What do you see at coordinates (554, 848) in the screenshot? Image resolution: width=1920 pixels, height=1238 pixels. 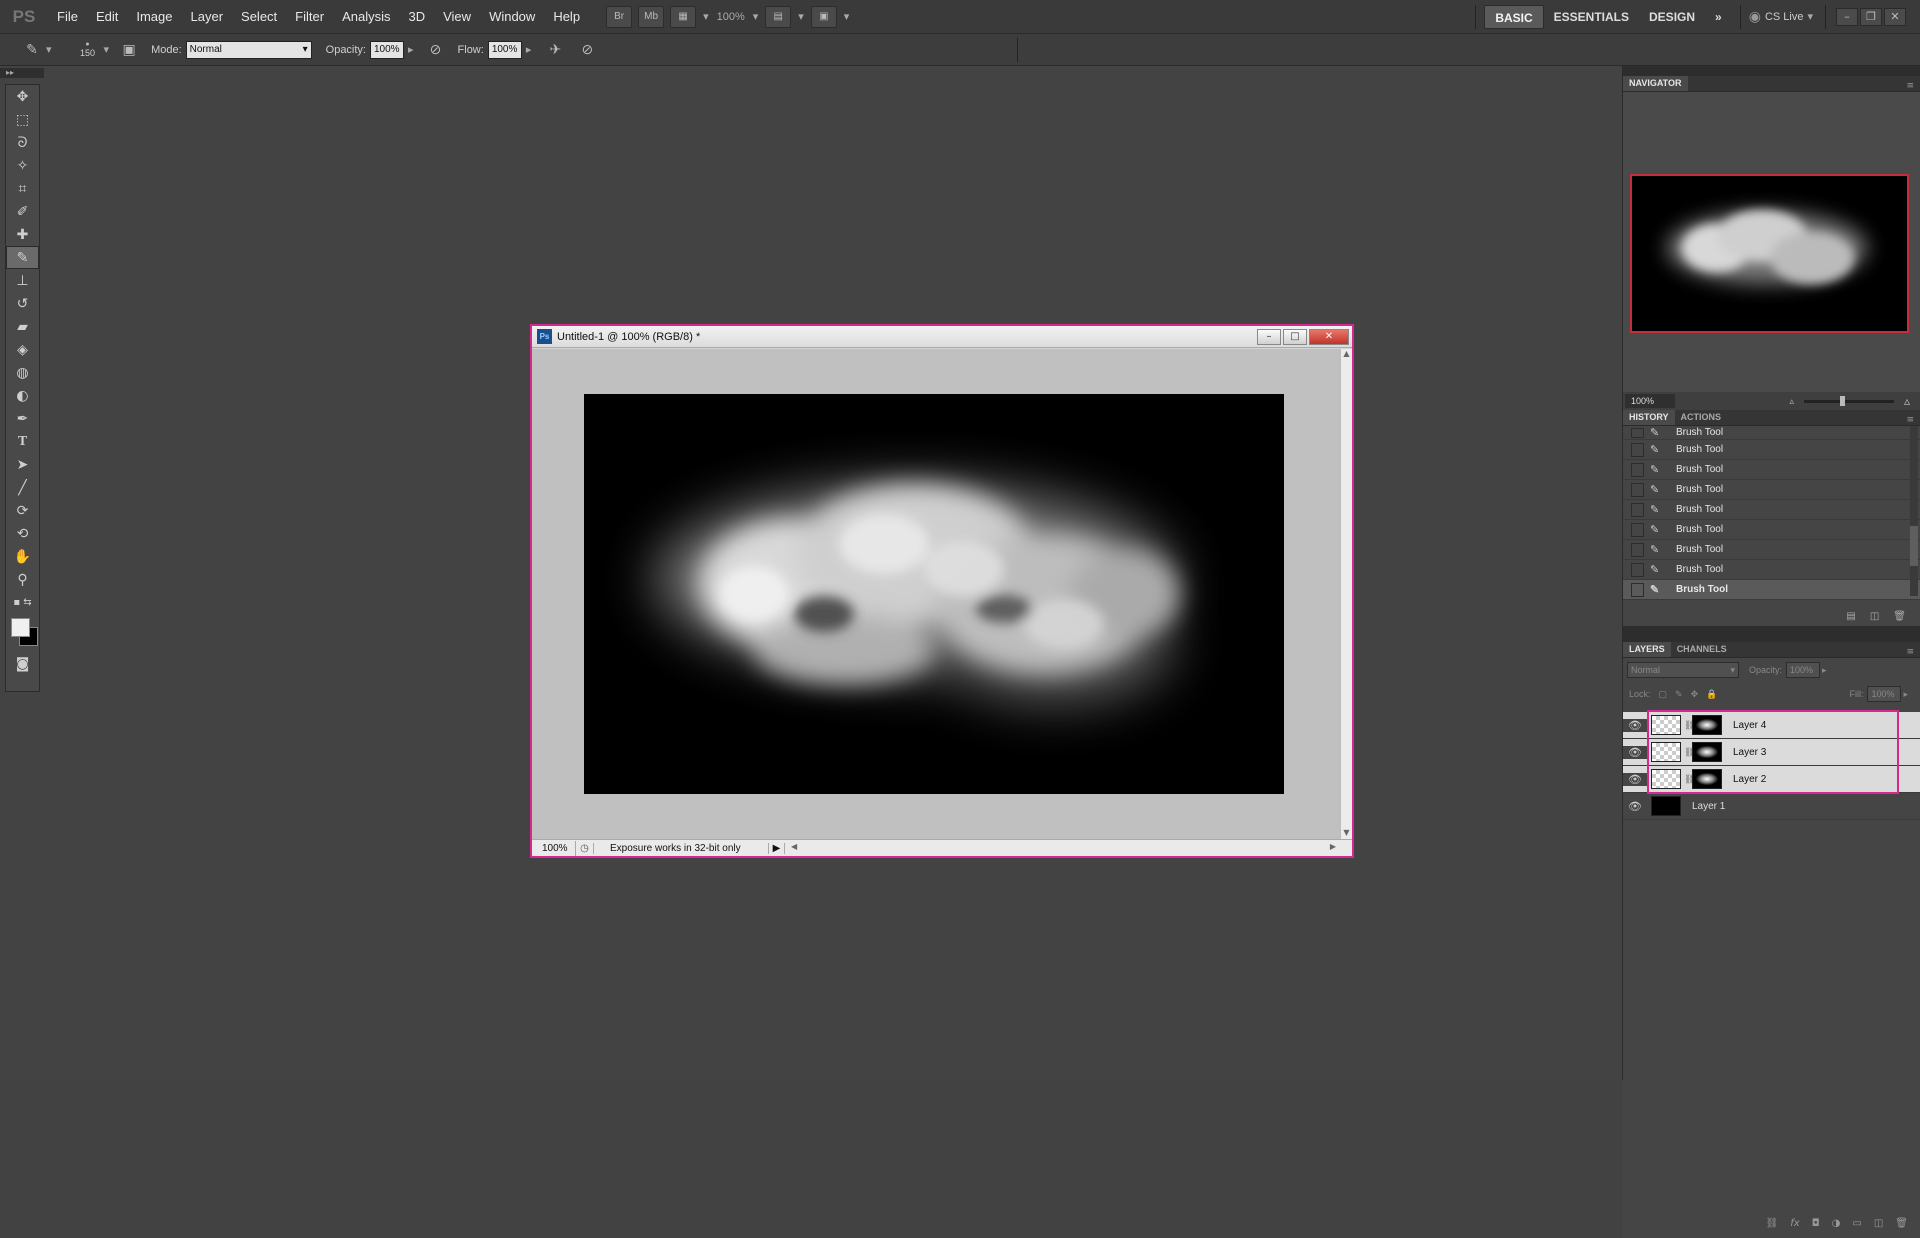 I see `status-zoom: 100%` at bounding box center [554, 848].